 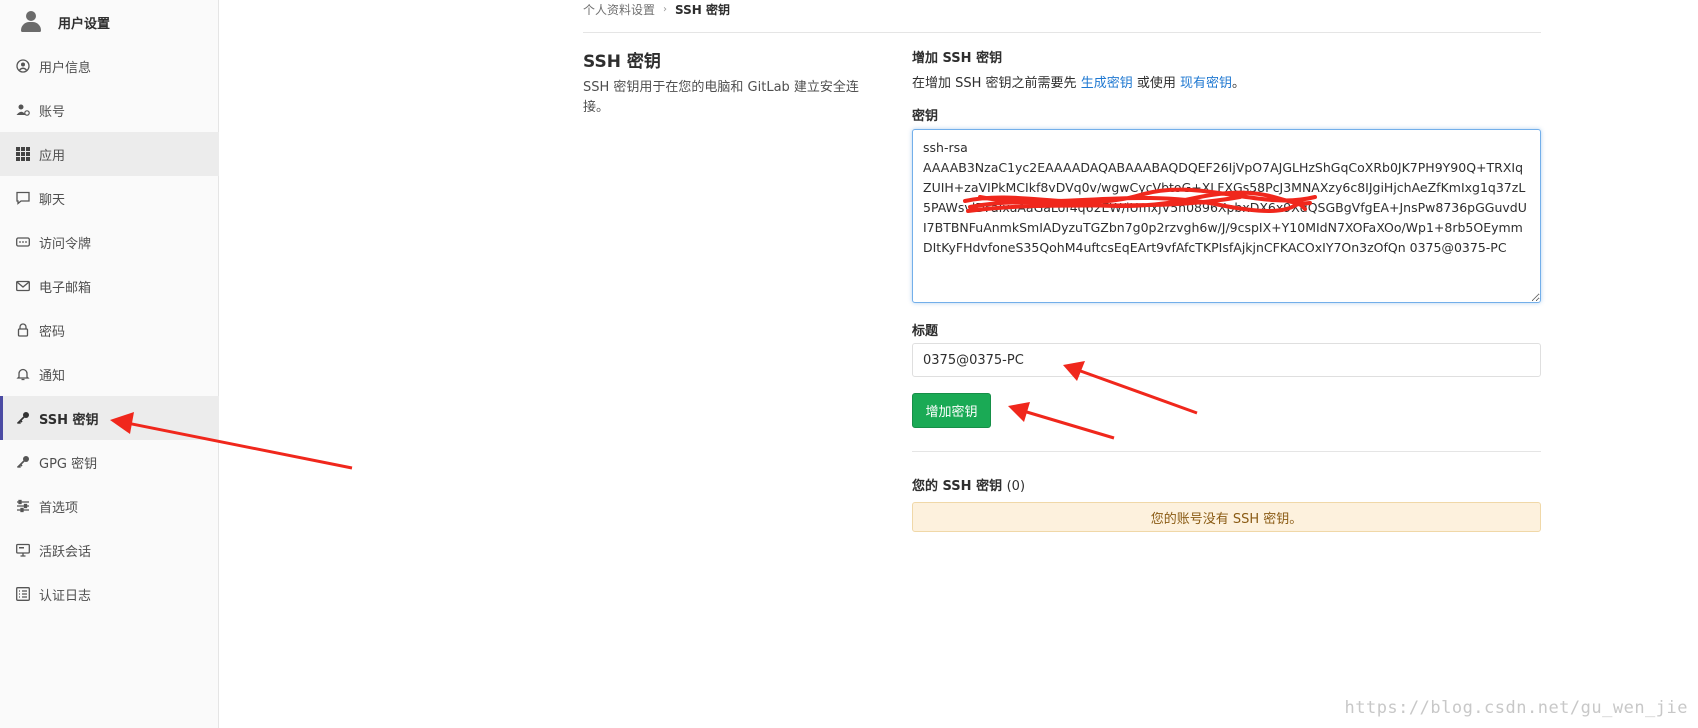 What do you see at coordinates (109, 550) in the screenshot?
I see `sidebar-item-active-sessions: 活跃会话` at bounding box center [109, 550].